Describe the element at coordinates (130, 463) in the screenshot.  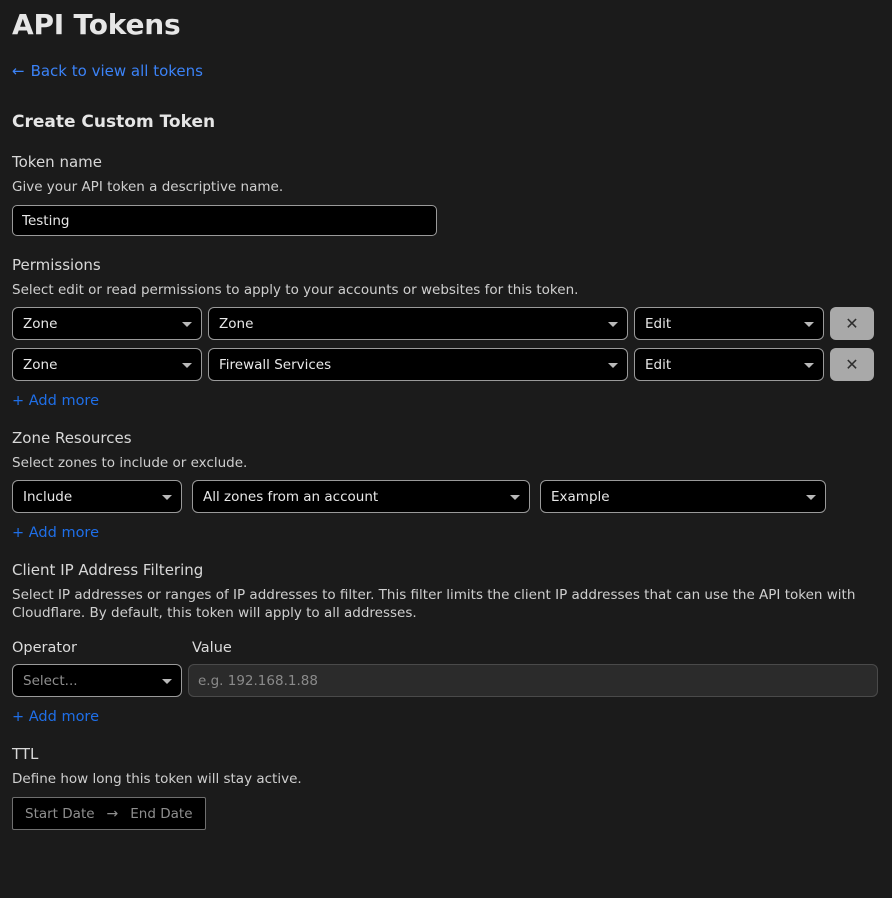
I see `zone-resources-help: Select zones to include or exclude.` at that location.